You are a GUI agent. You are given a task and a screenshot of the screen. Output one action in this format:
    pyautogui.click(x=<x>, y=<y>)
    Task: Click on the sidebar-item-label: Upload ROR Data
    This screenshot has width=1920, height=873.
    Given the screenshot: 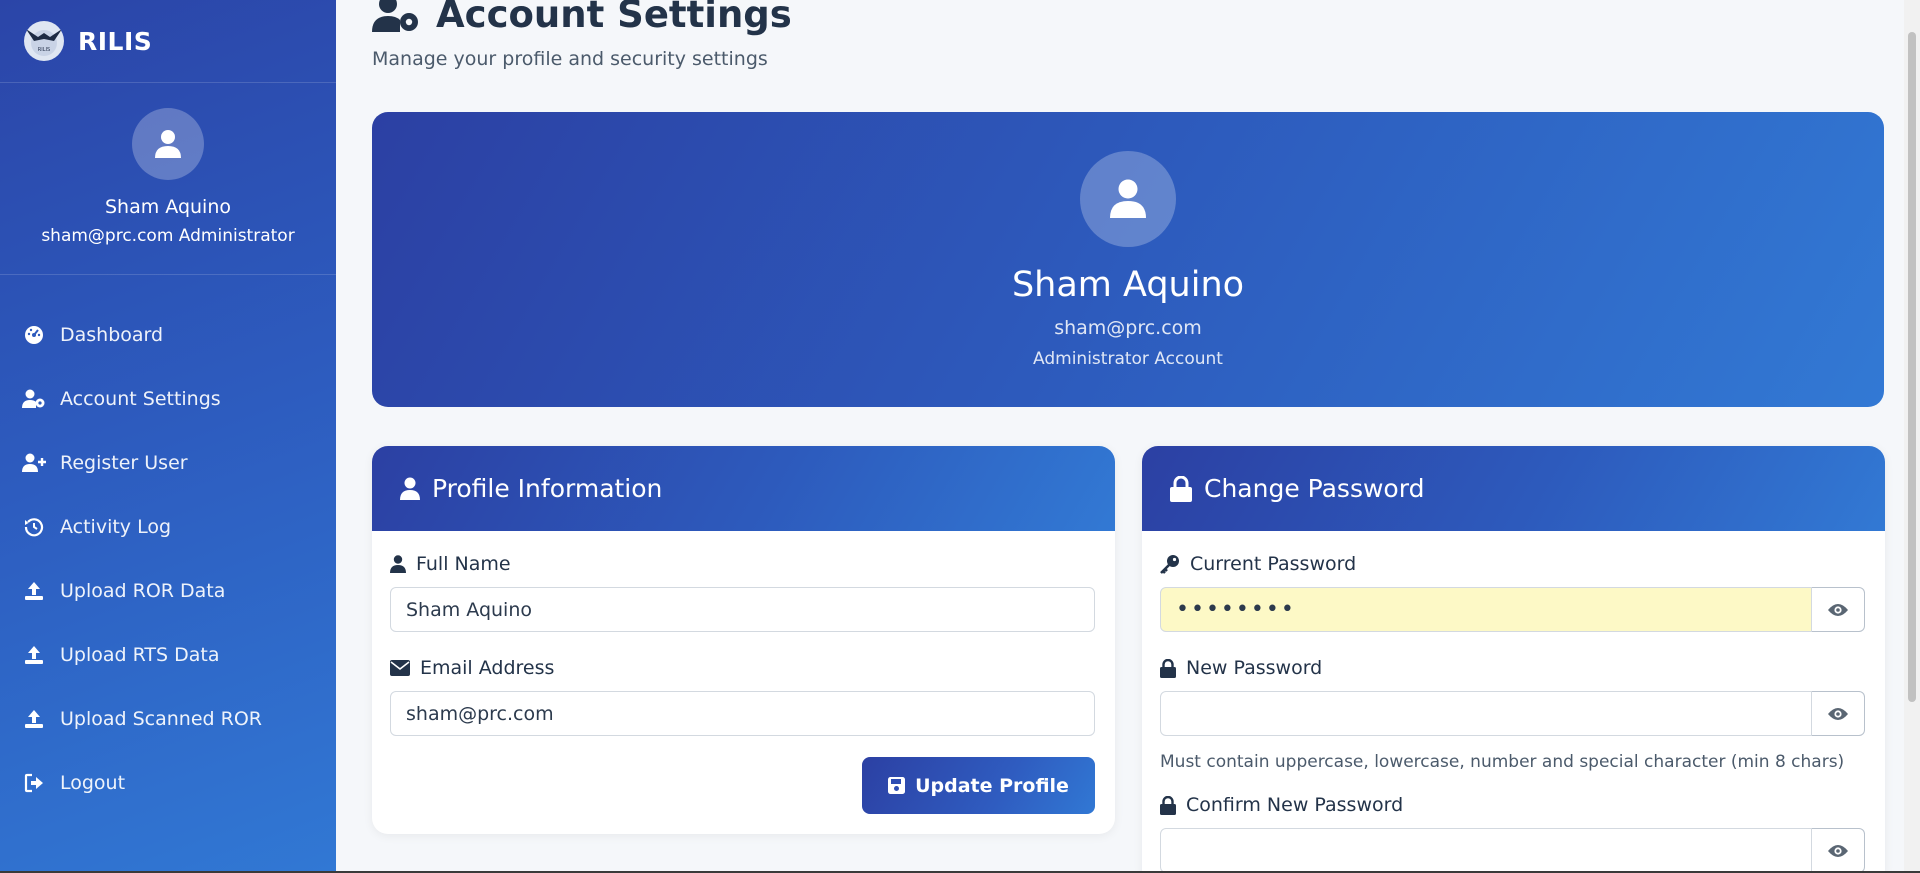 What is the action you would take?
    pyautogui.click(x=143, y=591)
    